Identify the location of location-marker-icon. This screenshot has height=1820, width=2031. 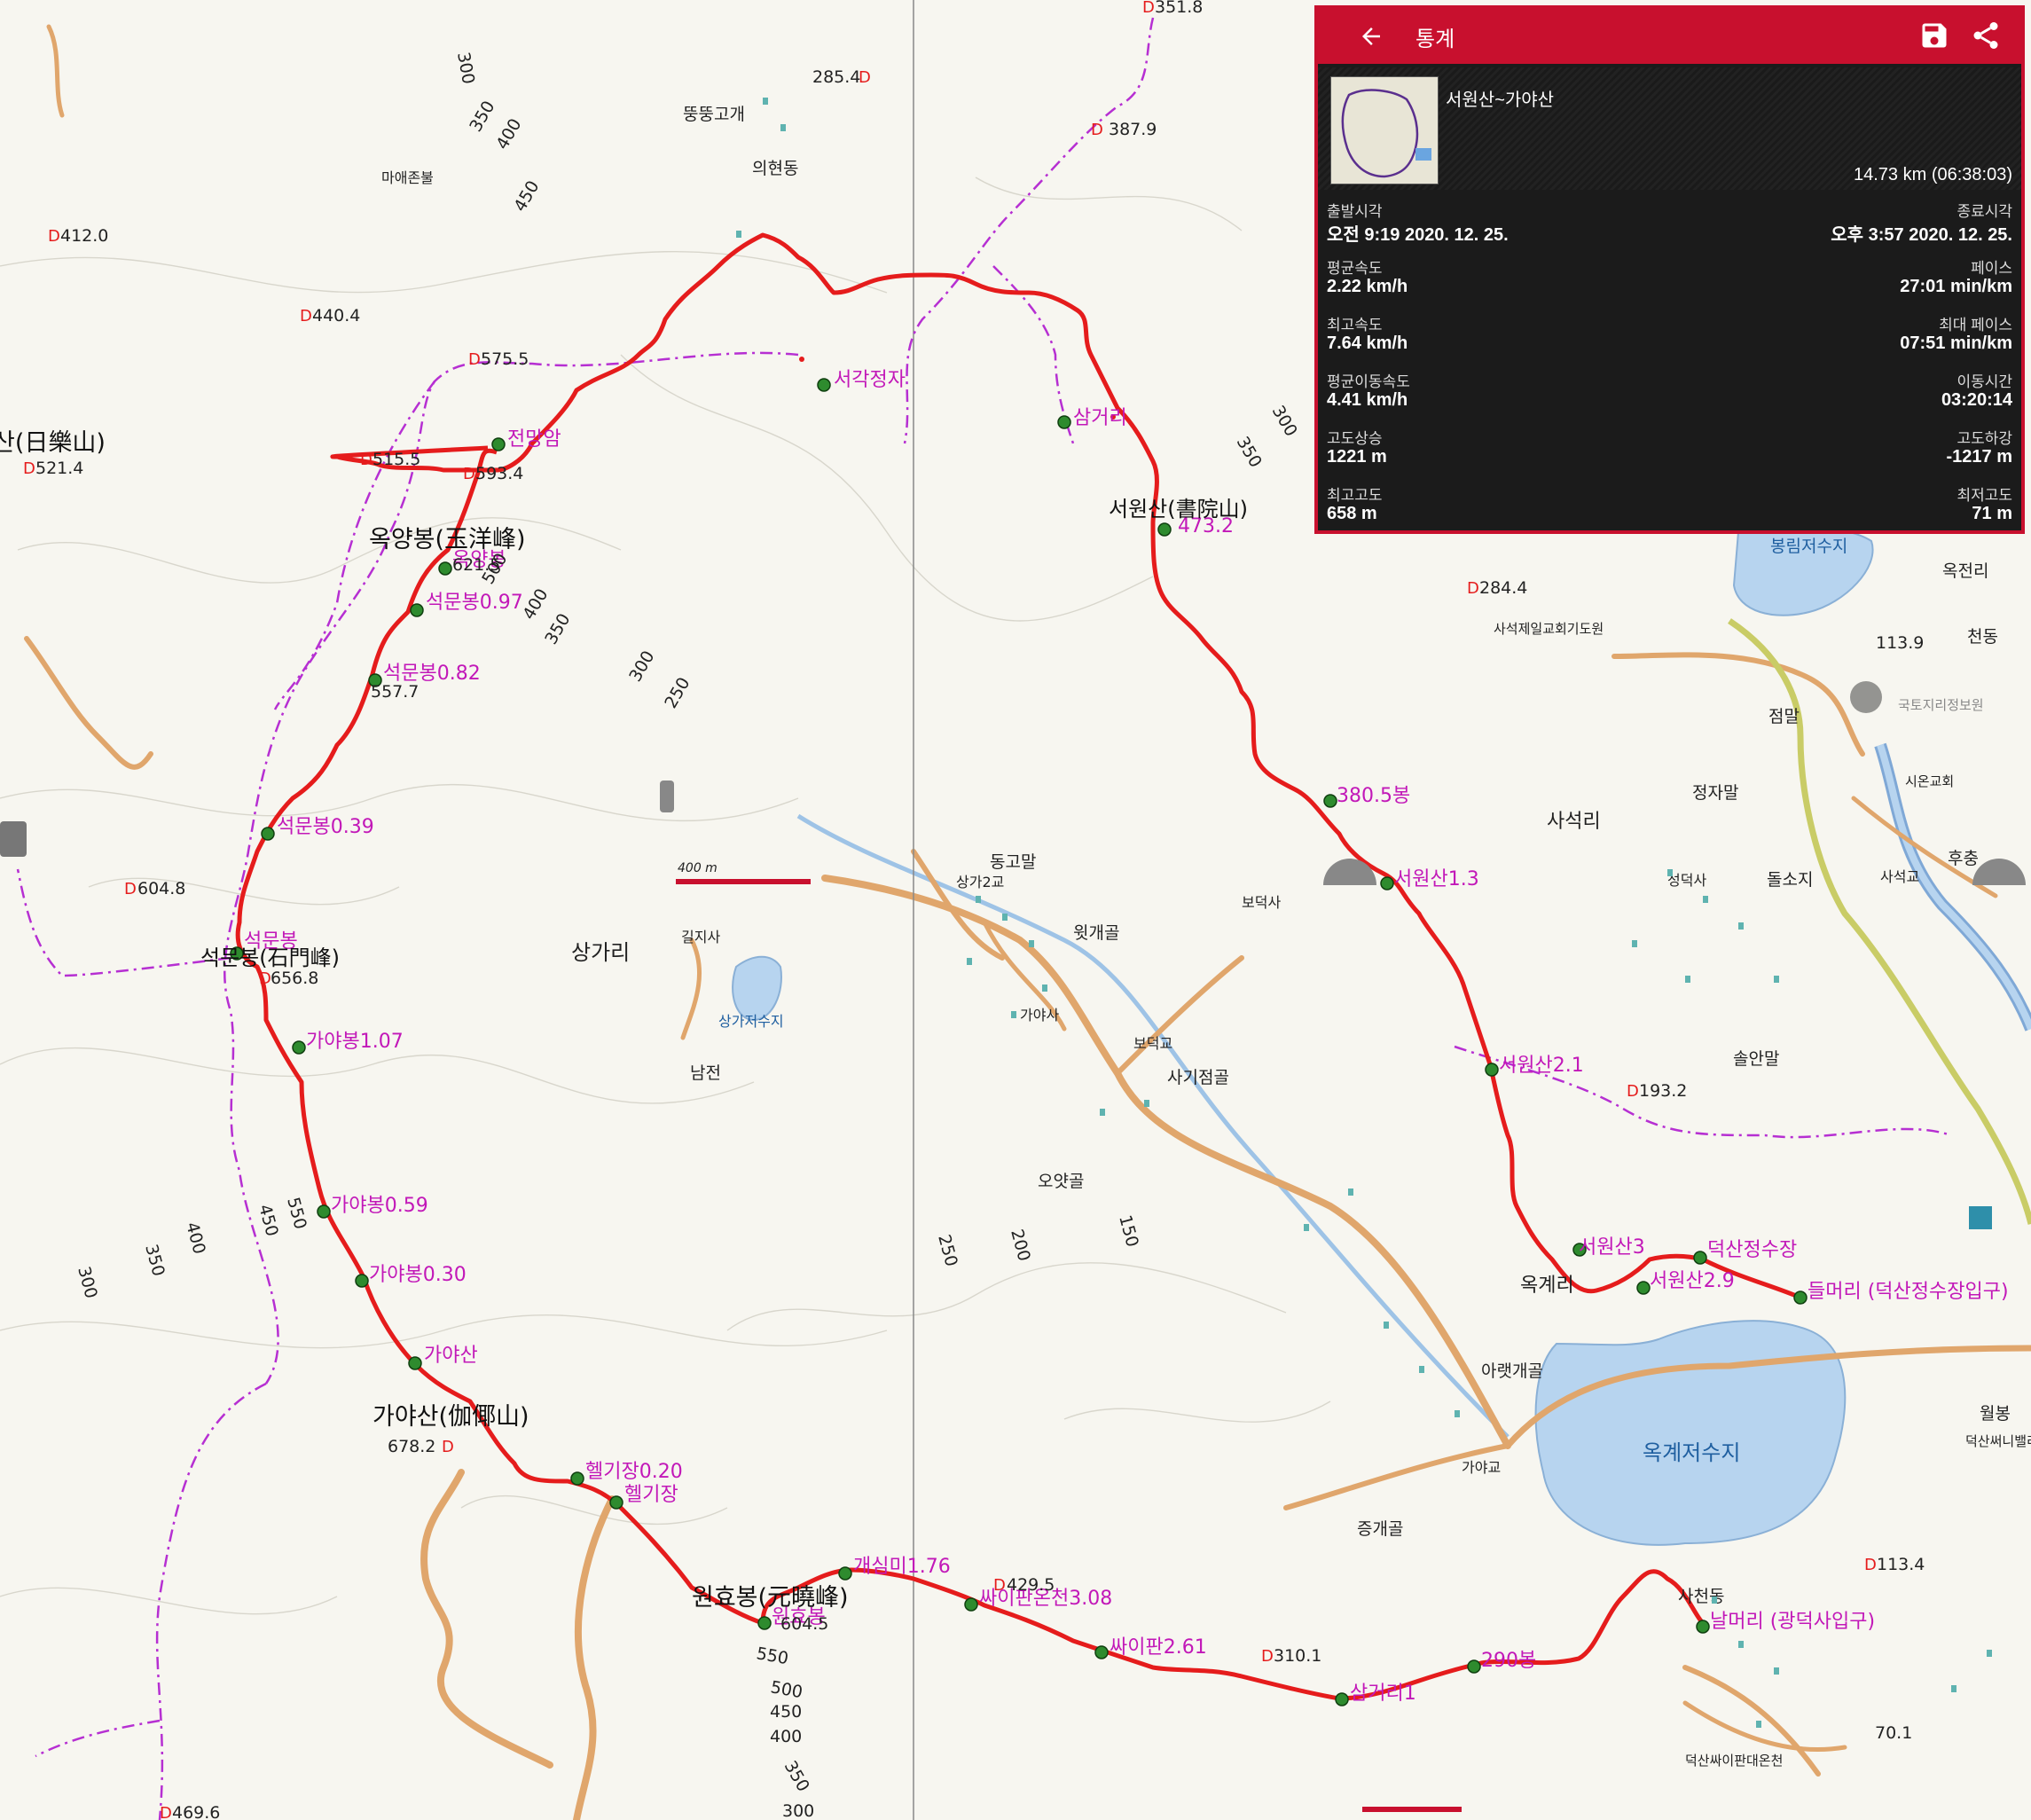
(1999, 872).